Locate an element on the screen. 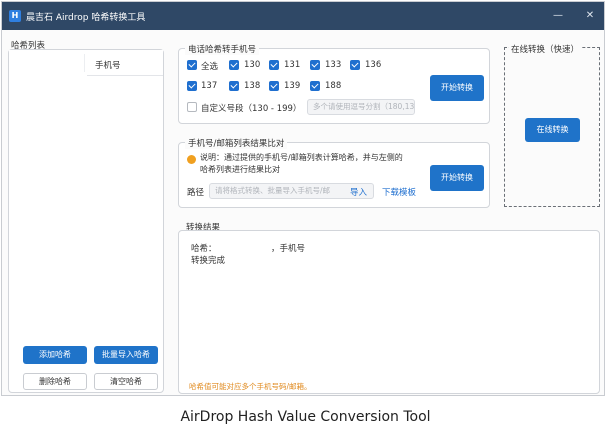  prefix-137-checkbox is located at coordinates (192, 86).